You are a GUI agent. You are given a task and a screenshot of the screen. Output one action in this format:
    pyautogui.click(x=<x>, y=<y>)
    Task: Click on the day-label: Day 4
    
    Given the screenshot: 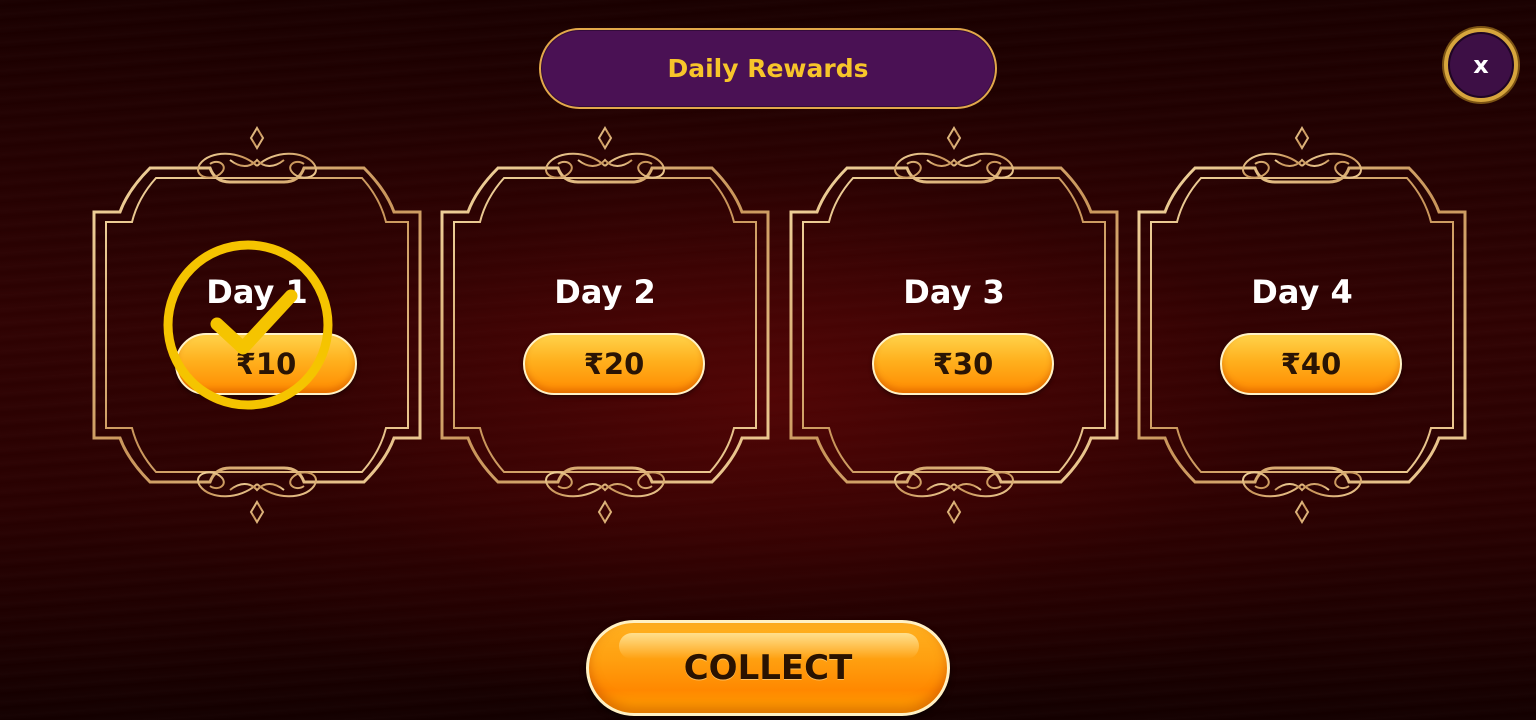 What is the action you would take?
    pyautogui.click(x=1302, y=292)
    